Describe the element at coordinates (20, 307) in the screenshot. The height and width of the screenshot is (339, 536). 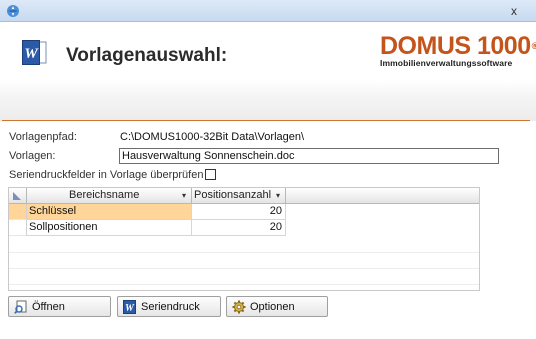
I see `open-icon` at that location.